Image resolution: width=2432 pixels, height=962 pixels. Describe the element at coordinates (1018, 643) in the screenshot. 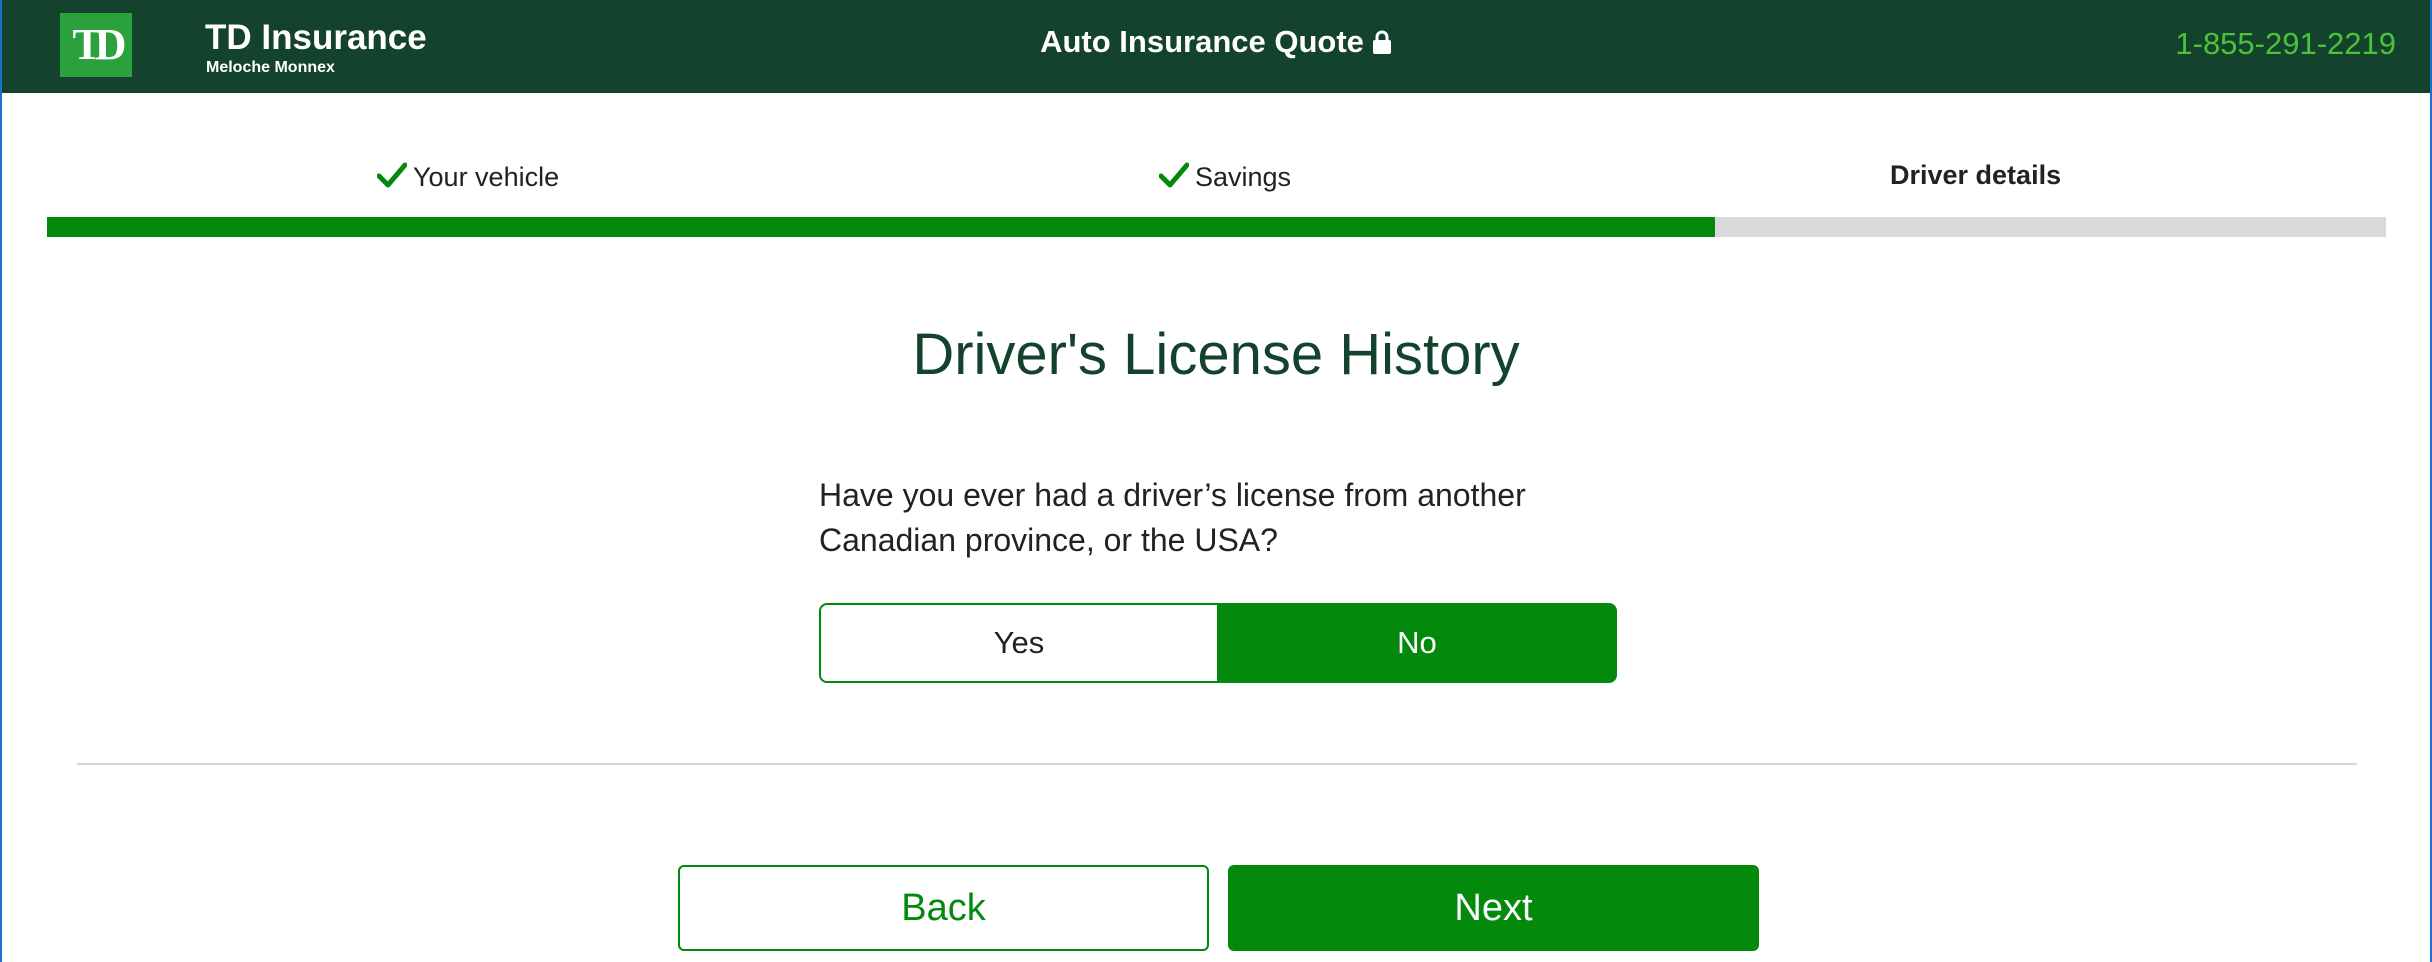

I see `yes-option-button: Yes` at that location.